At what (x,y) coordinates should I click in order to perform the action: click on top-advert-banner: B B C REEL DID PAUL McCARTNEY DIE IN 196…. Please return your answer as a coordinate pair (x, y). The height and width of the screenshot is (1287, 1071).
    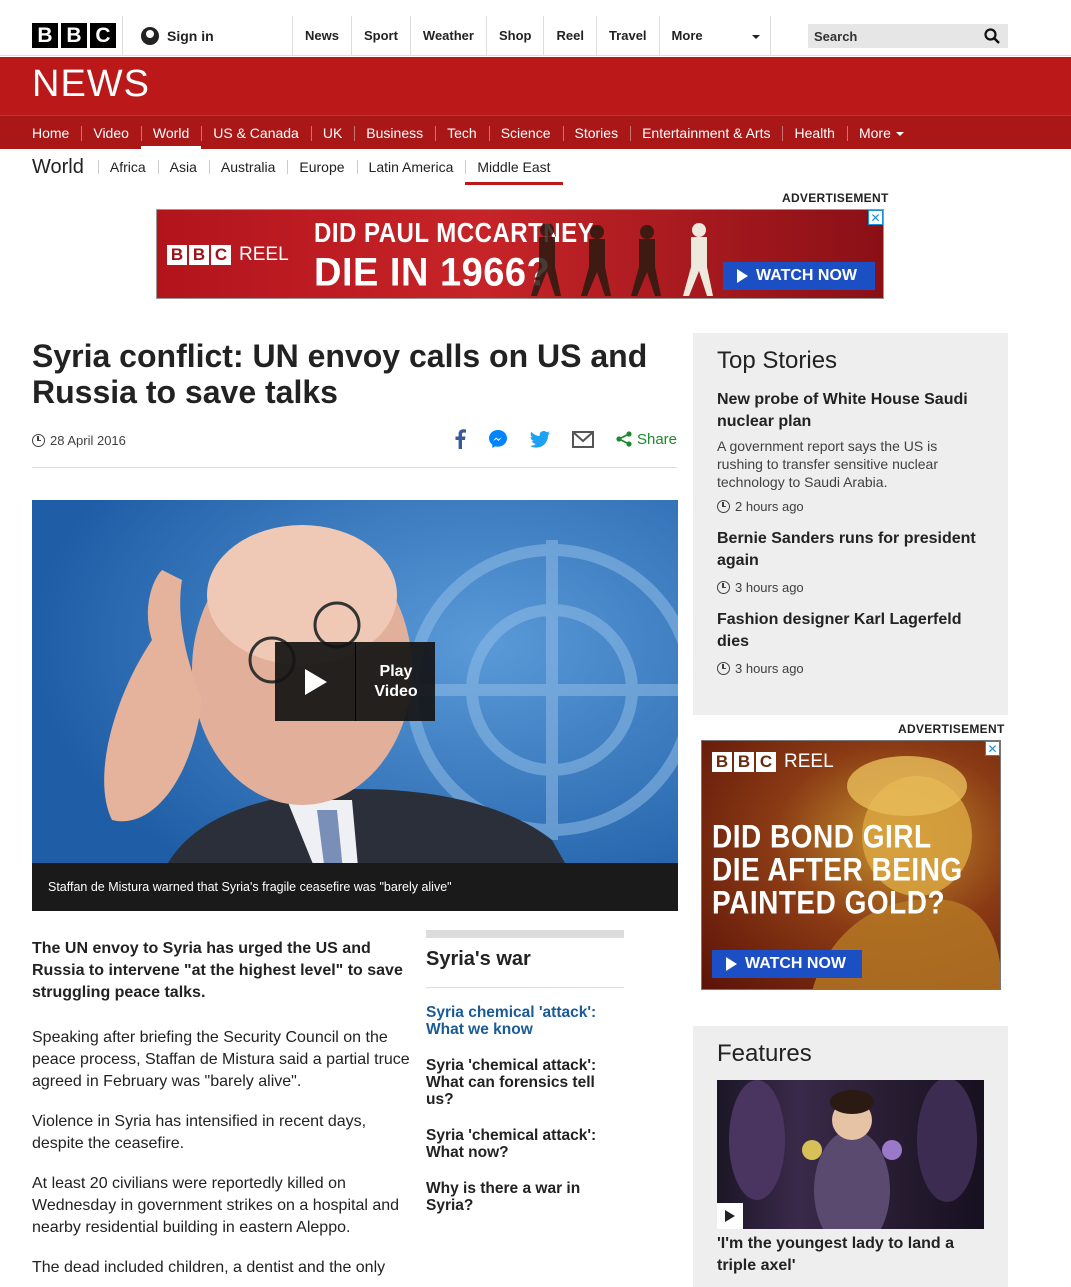
    Looking at the image, I should click on (520, 254).